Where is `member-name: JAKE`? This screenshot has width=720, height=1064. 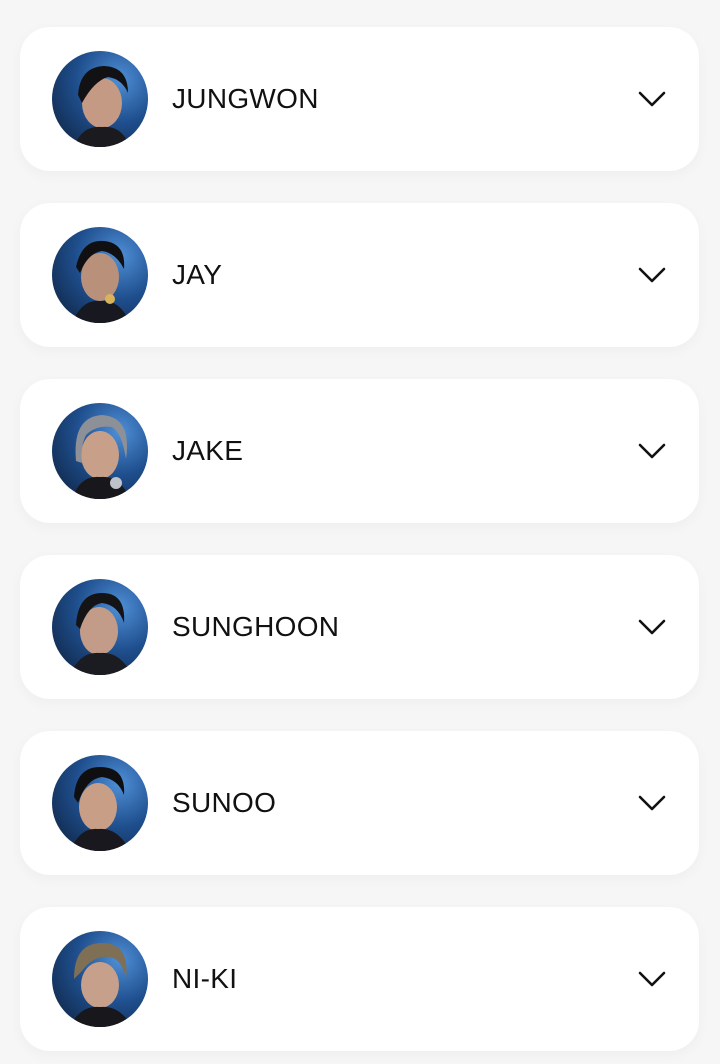
member-name: JAKE is located at coordinates (208, 450).